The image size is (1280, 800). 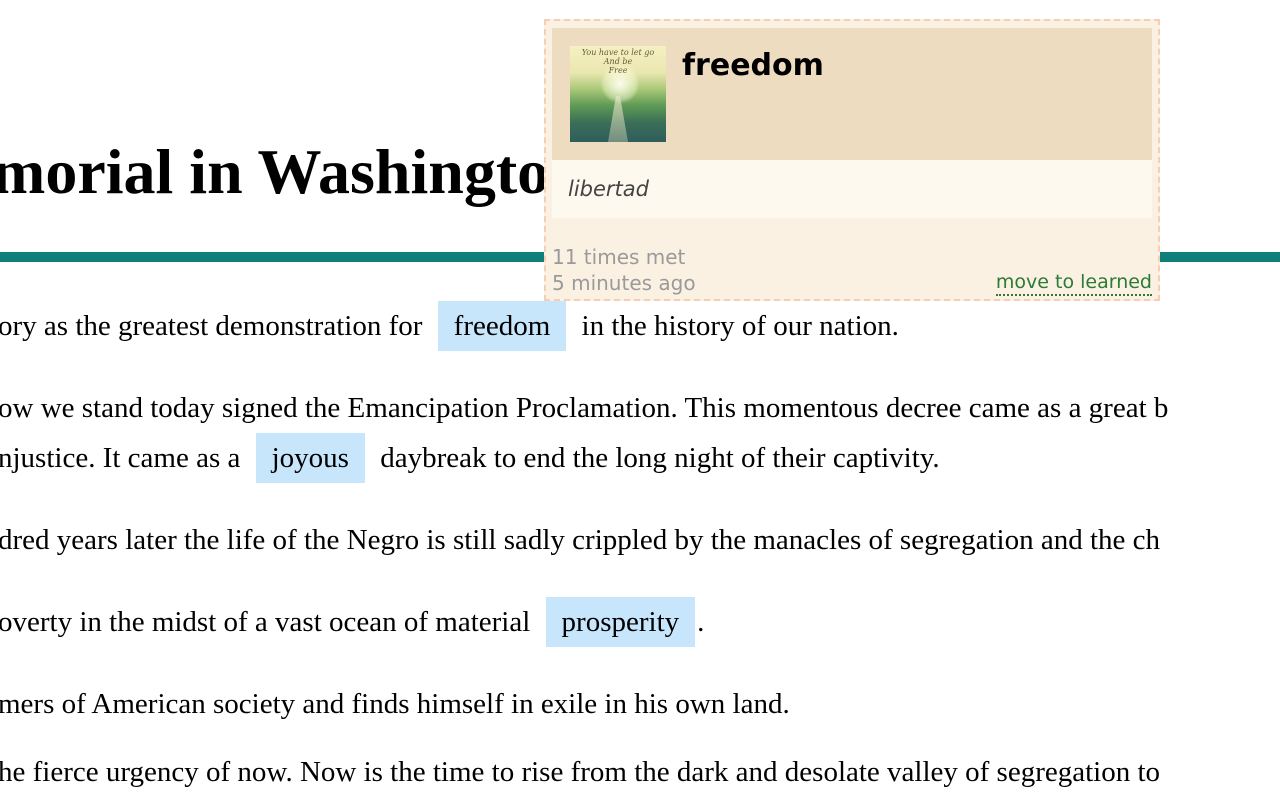 What do you see at coordinates (619, 257) in the screenshot?
I see `times-met-count: 11 times met` at bounding box center [619, 257].